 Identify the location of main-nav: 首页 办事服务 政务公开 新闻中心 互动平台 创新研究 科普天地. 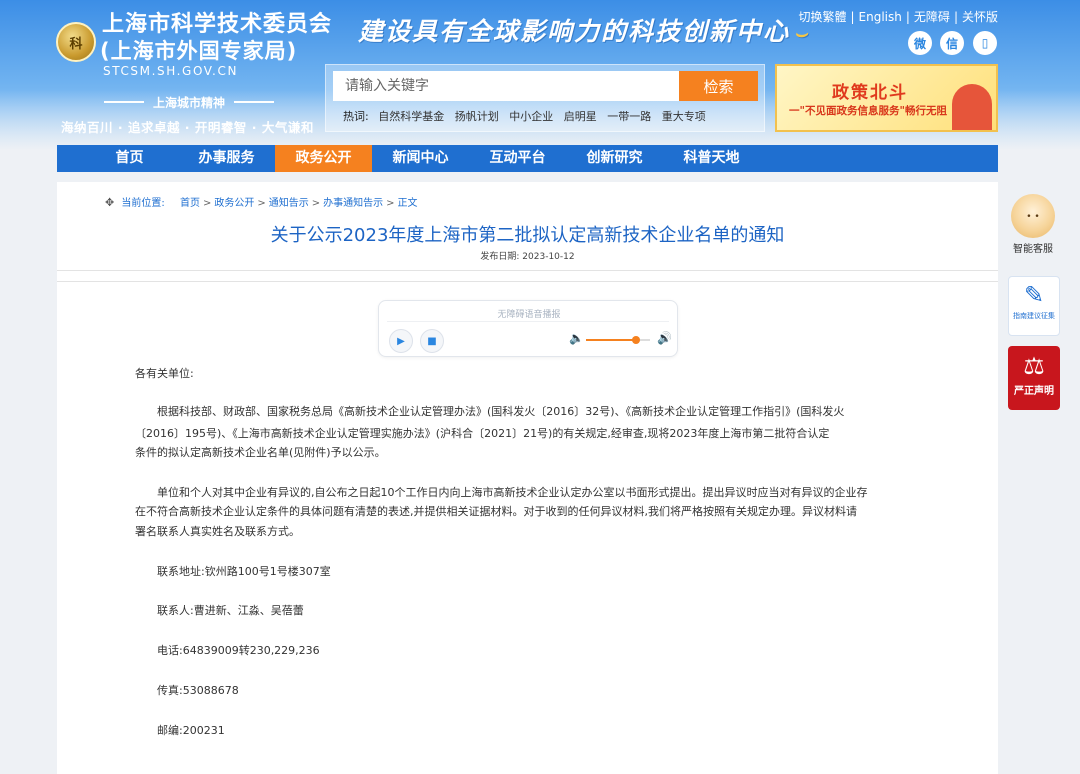
(527, 158).